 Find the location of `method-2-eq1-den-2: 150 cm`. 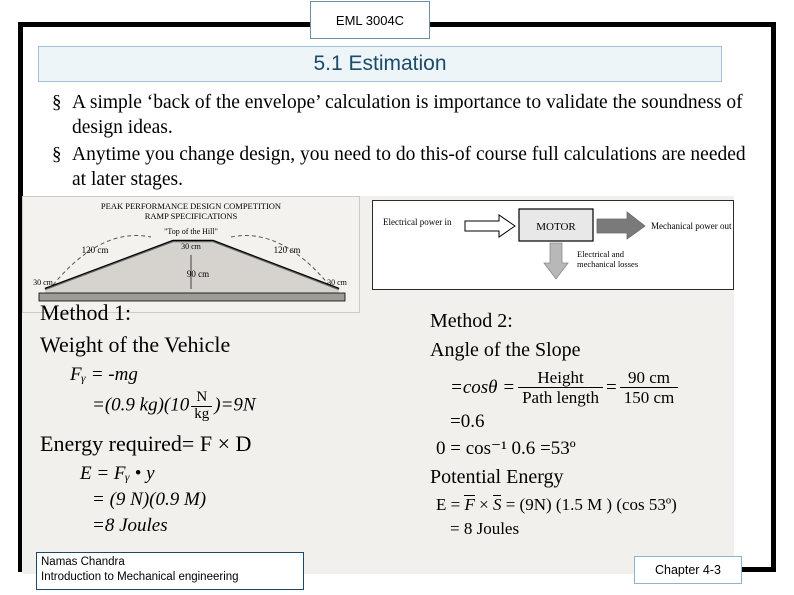

method-2-eq1-den-2: 150 cm is located at coordinates (649, 398).